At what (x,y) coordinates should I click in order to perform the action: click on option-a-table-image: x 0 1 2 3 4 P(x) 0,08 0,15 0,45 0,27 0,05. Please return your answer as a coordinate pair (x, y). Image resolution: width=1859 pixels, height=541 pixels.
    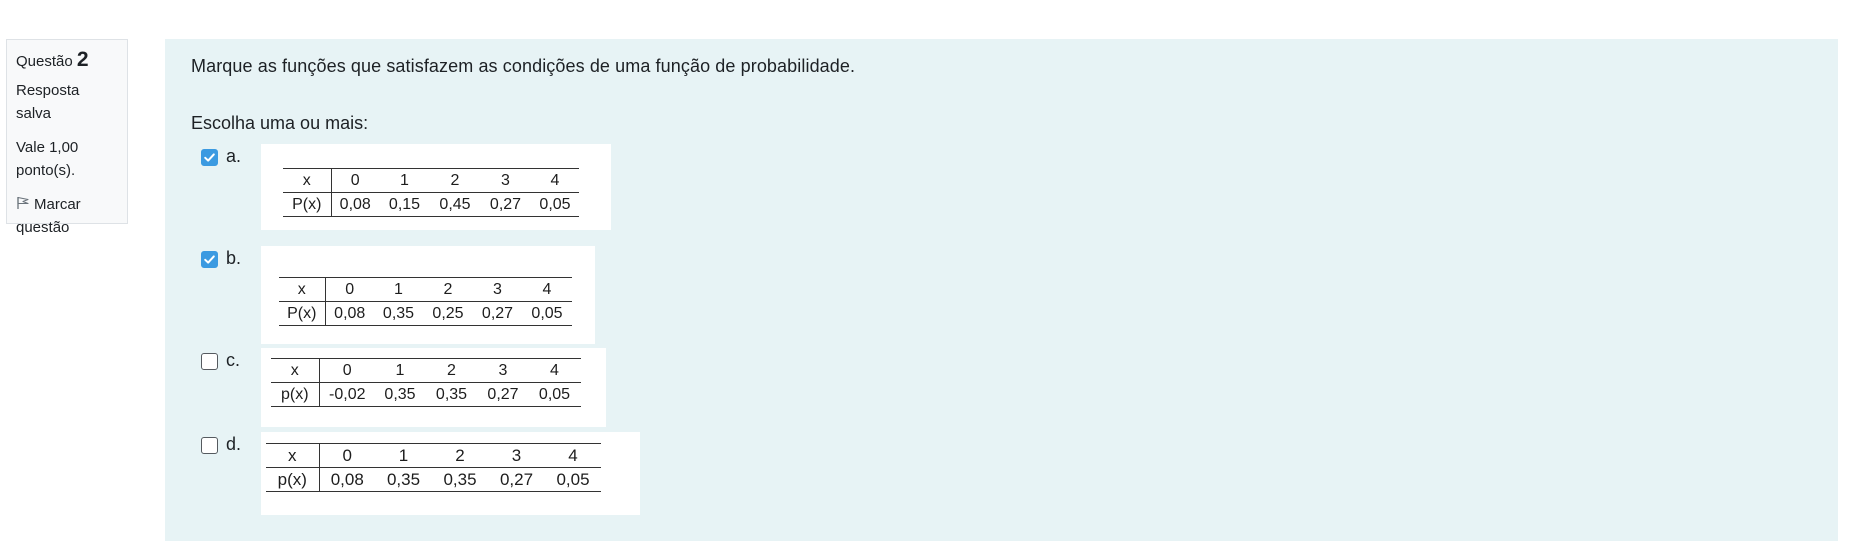
    Looking at the image, I should click on (436, 187).